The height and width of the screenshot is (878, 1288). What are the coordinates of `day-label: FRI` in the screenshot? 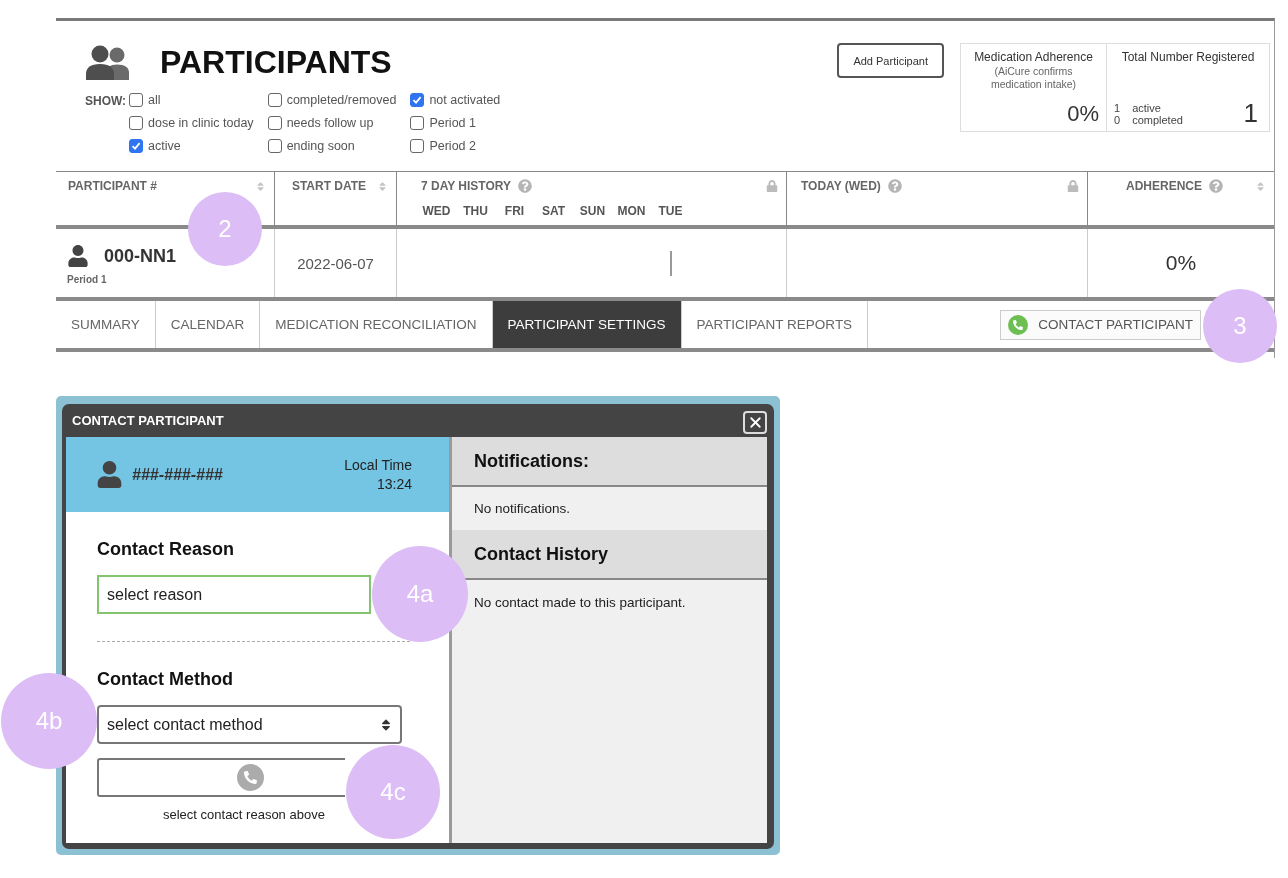 It's located at (514, 211).